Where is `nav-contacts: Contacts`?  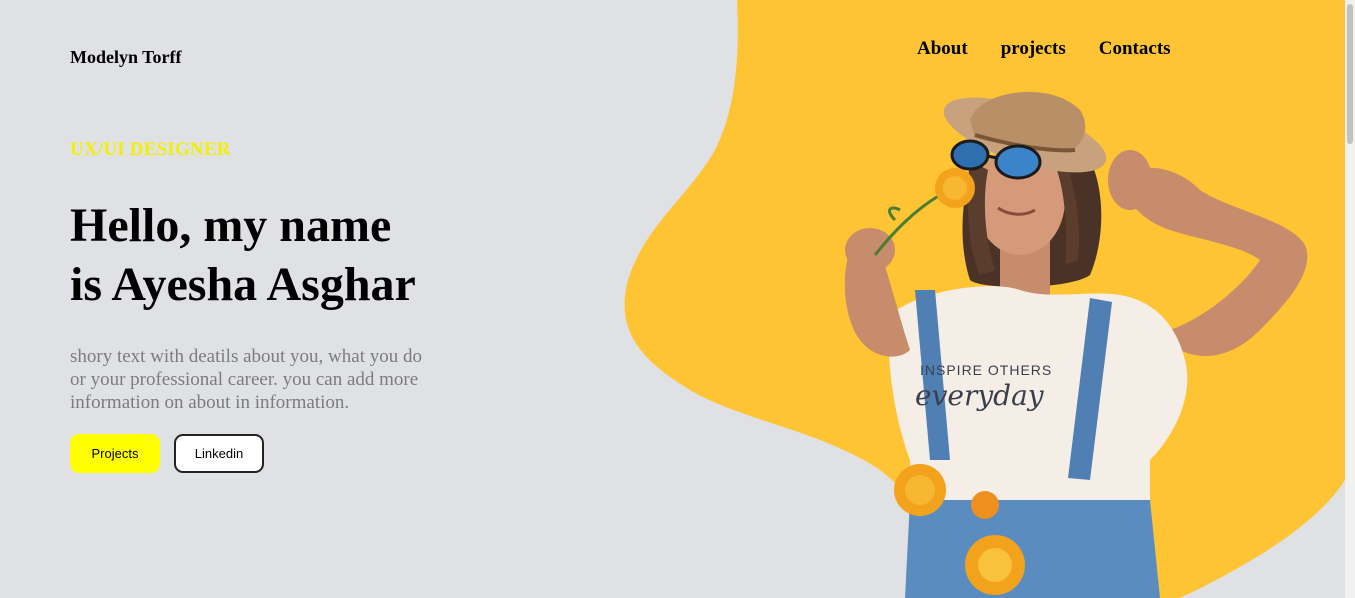
nav-contacts: Contacts is located at coordinates (1135, 49).